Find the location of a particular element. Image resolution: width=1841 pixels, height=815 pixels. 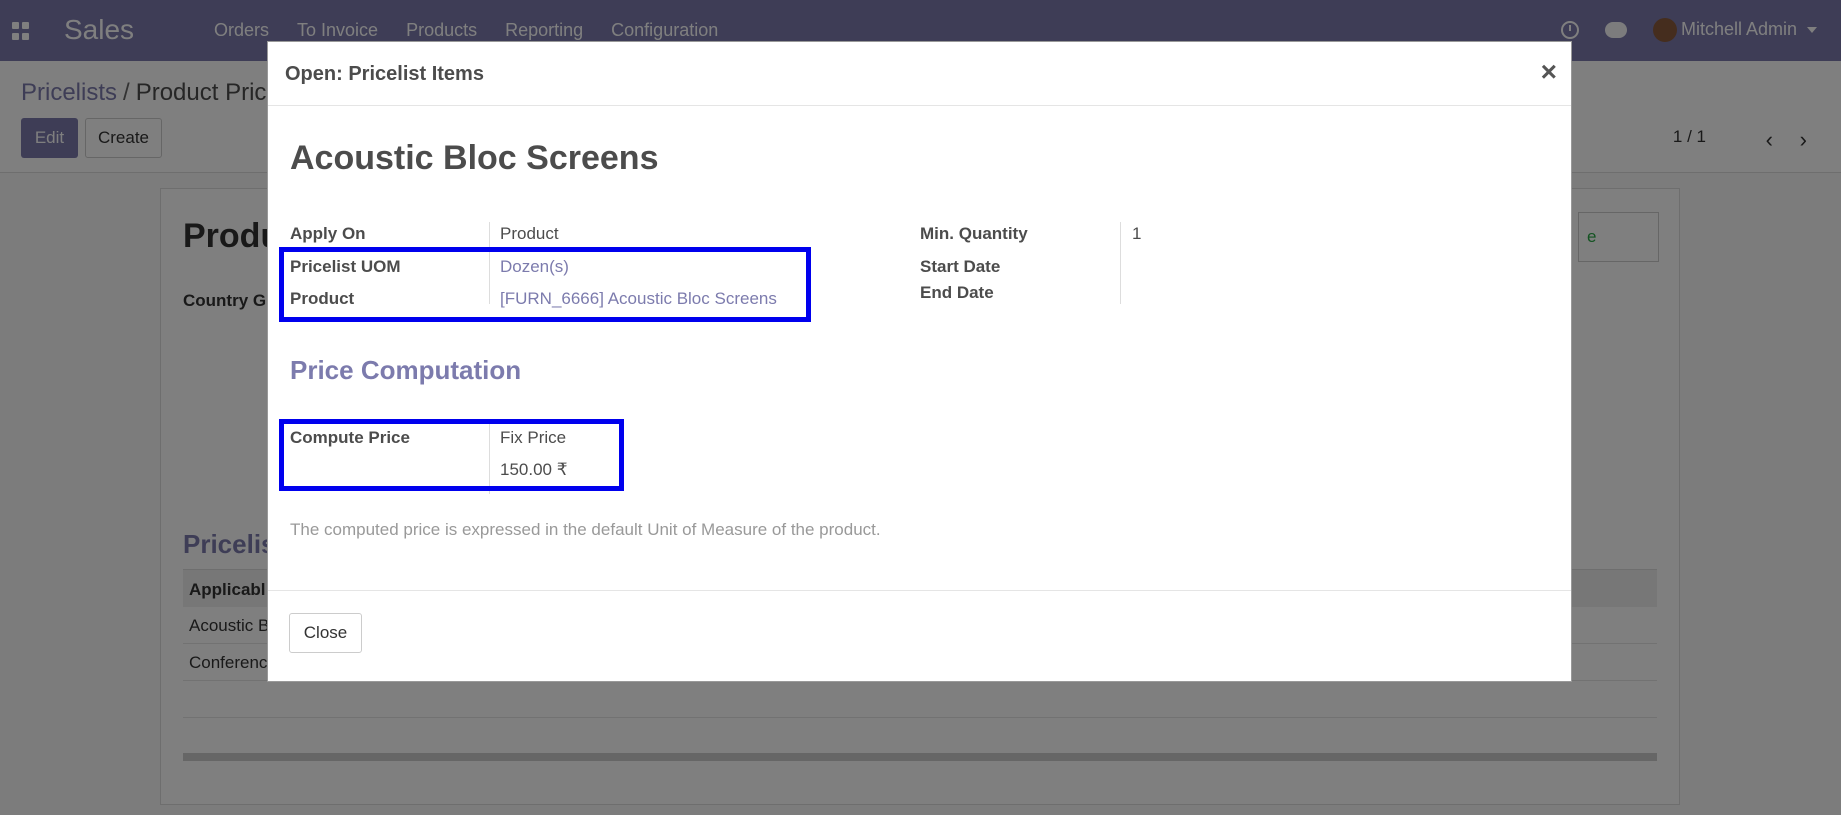

close-button: Close is located at coordinates (325, 633).